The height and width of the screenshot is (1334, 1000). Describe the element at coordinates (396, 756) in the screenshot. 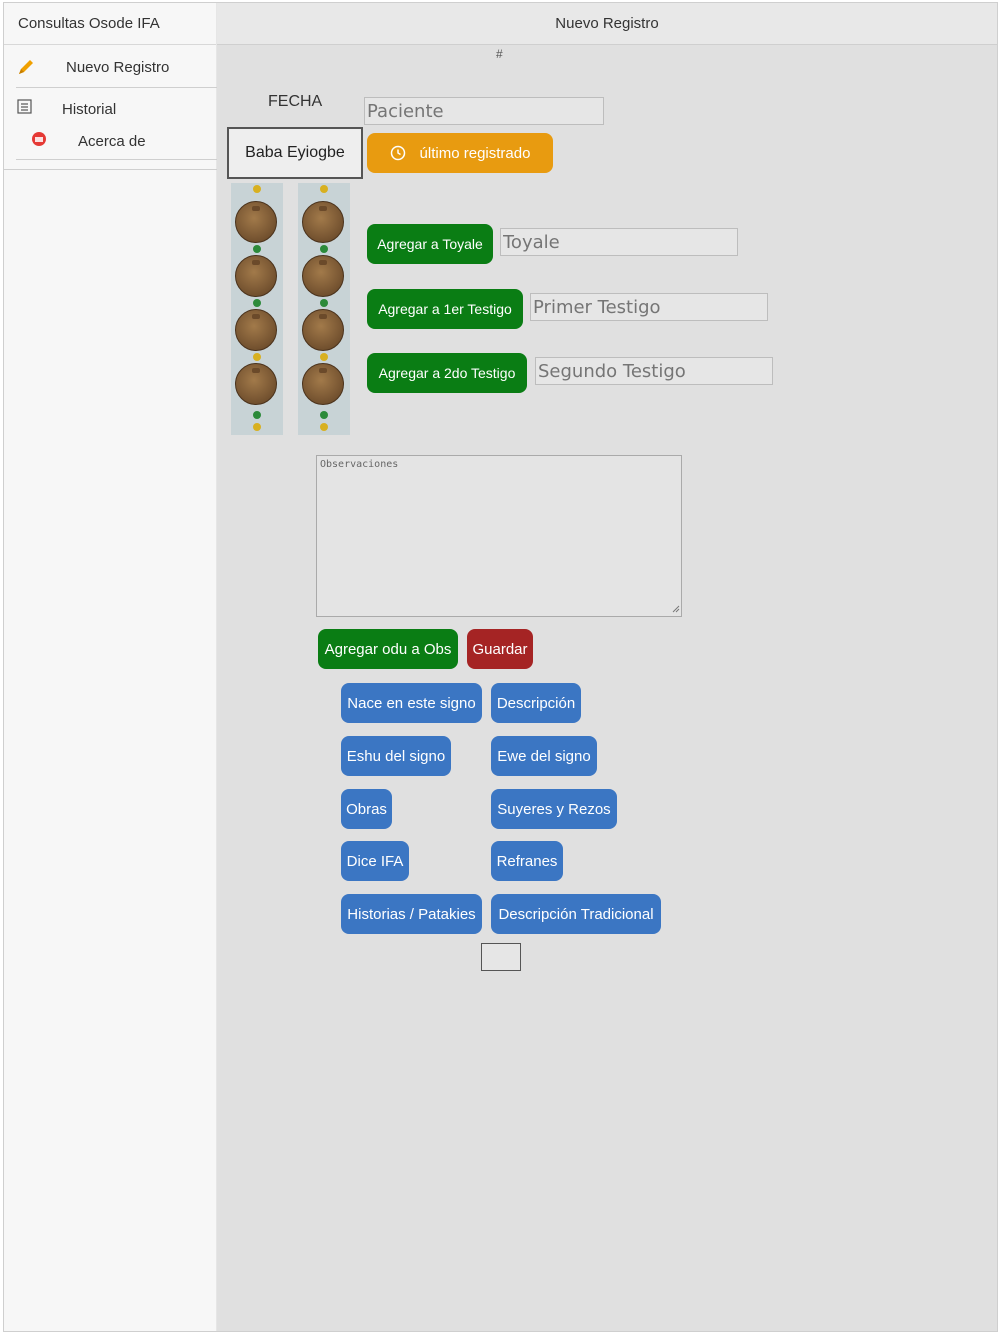

I see `eshu-del-signo-button: Eshu del signo` at that location.